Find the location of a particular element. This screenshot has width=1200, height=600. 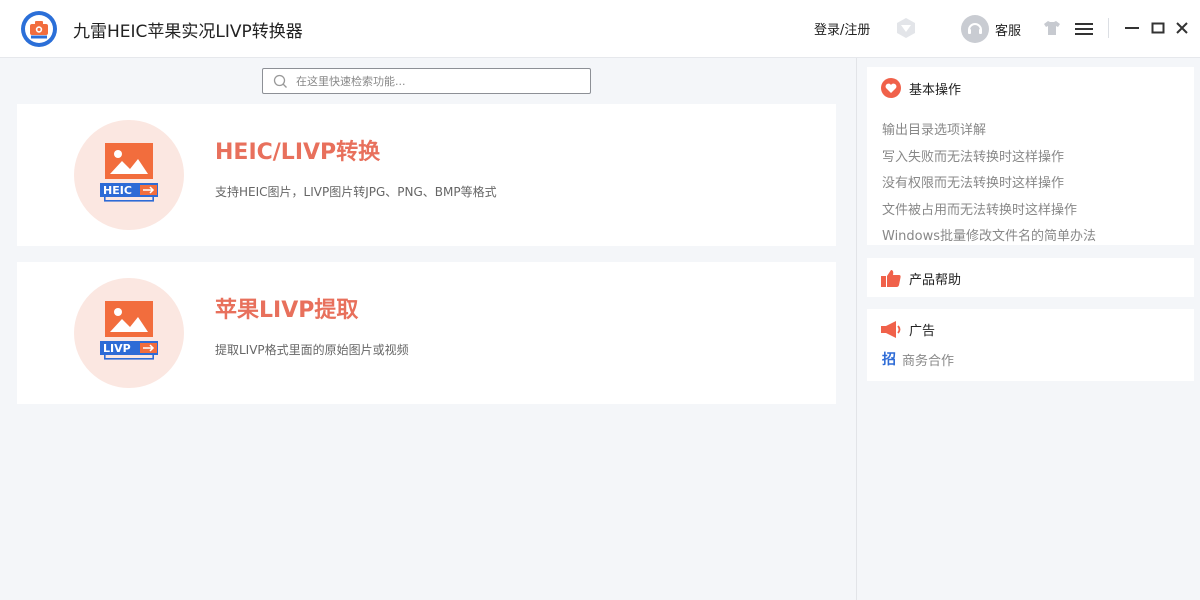

section-title: 广告 is located at coordinates (922, 331).